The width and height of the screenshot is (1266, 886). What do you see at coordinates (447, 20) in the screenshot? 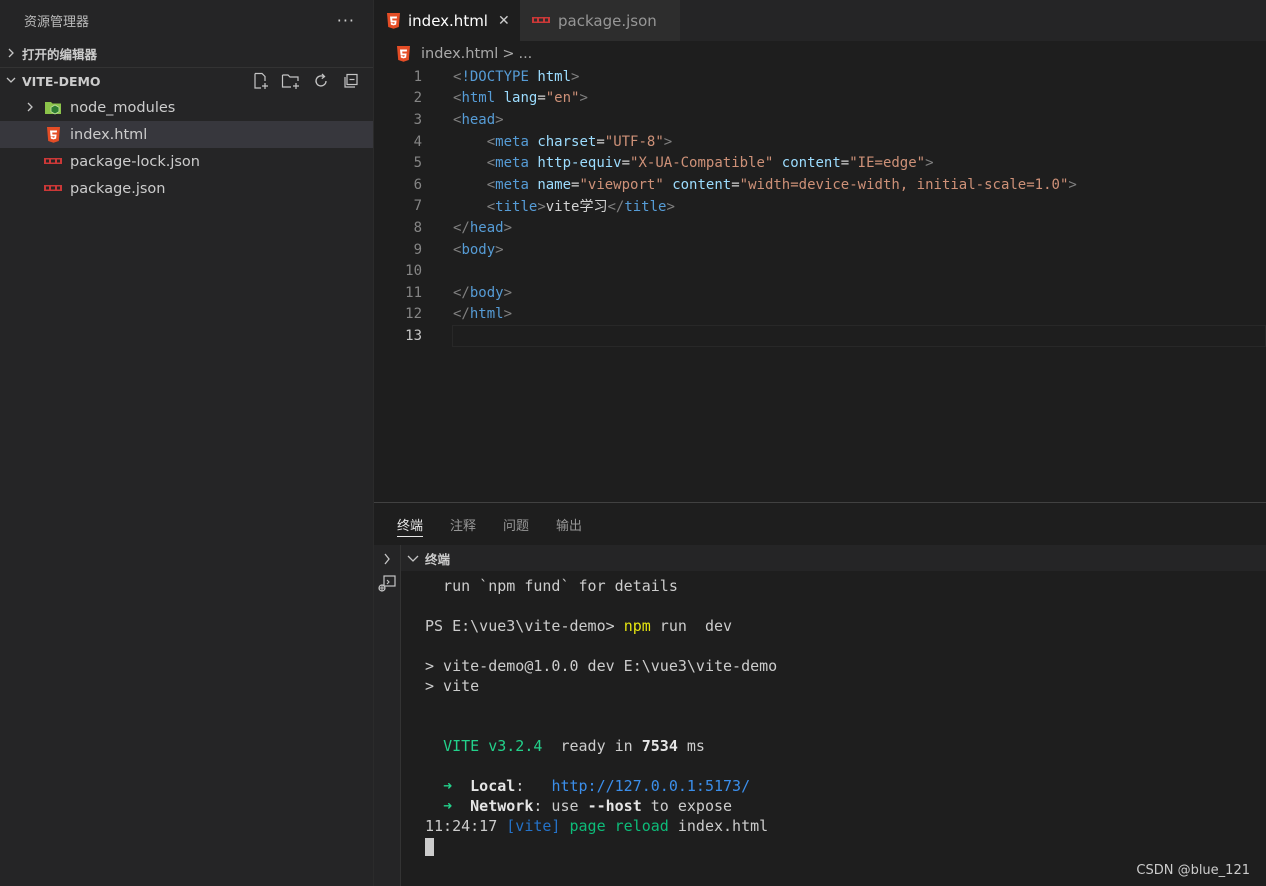
I see `tab-index-html: index.html ✕` at bounding box center [447, 20].